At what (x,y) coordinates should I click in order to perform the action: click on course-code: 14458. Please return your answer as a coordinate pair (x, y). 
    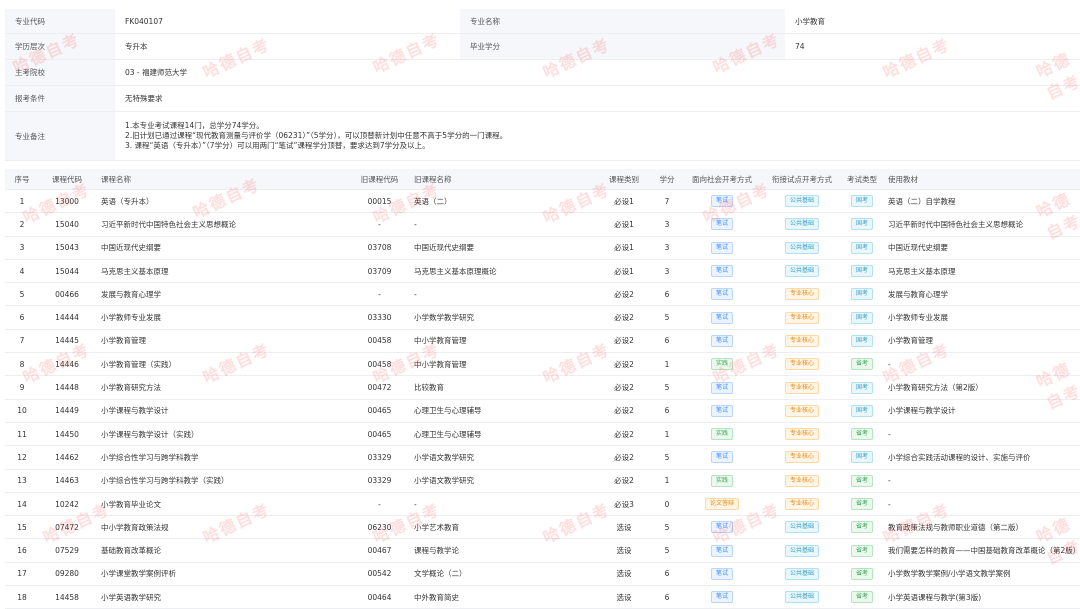
    Looking at the image, I should click on (67, 597).